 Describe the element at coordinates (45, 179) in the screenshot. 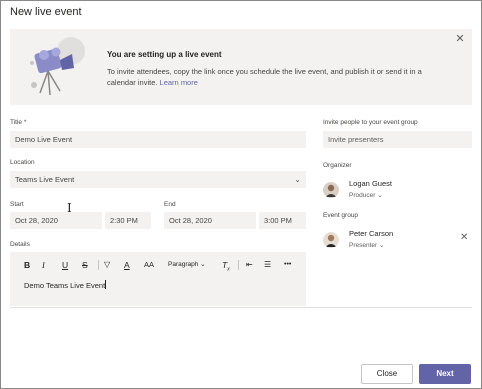

I see `location-value: Teams Live Event` at that location.